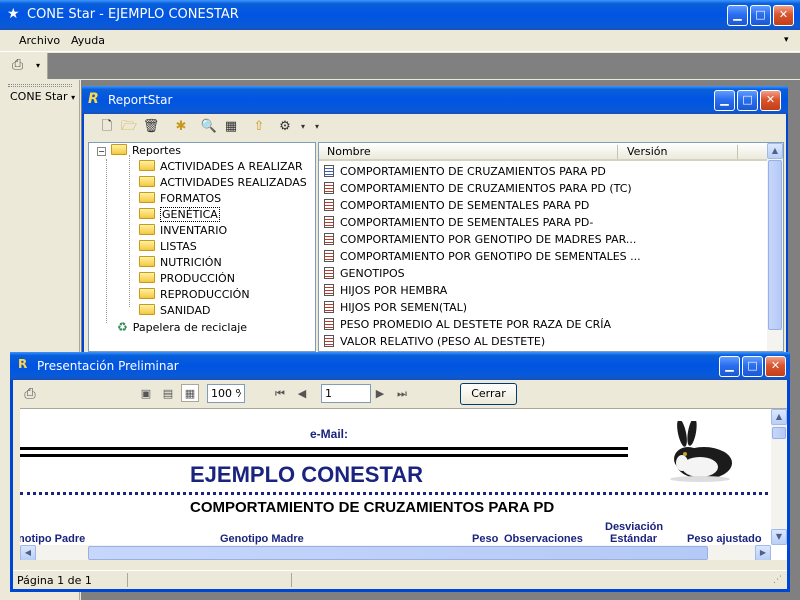  I want to click on collapse-minus-icon: −, so click(101, 151).